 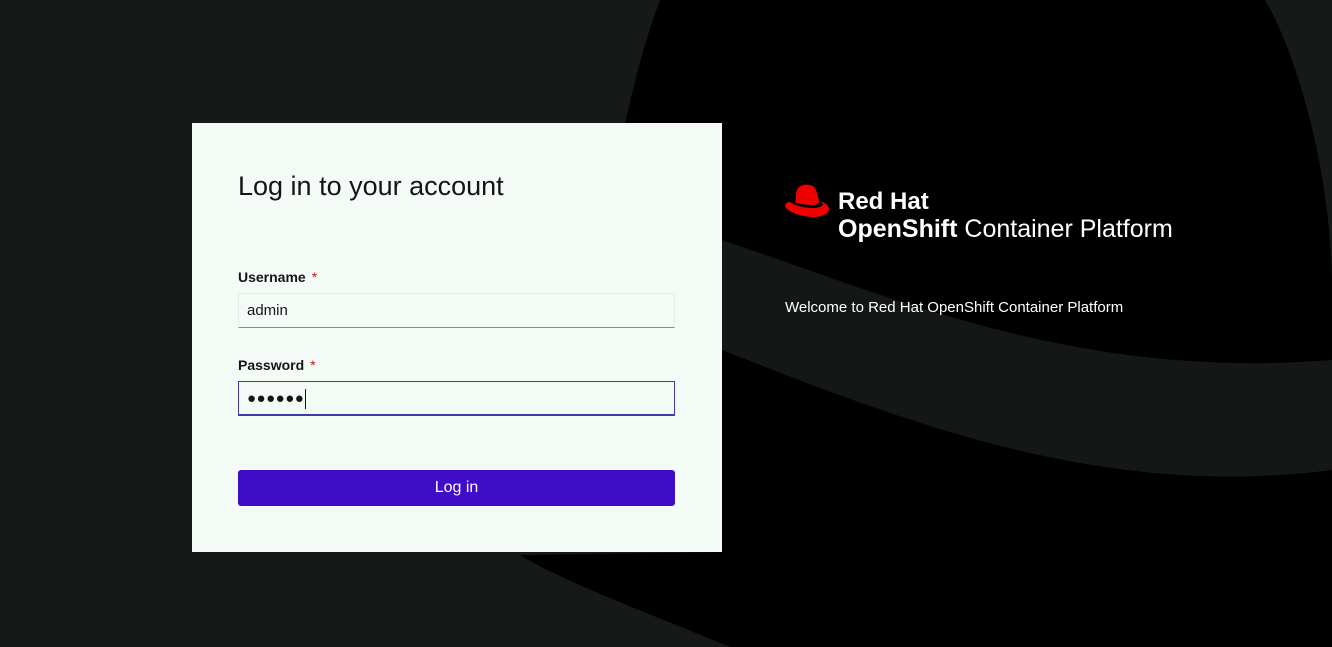 I want to click on password-input: ●●●●●●, so click(x=456, y=398).